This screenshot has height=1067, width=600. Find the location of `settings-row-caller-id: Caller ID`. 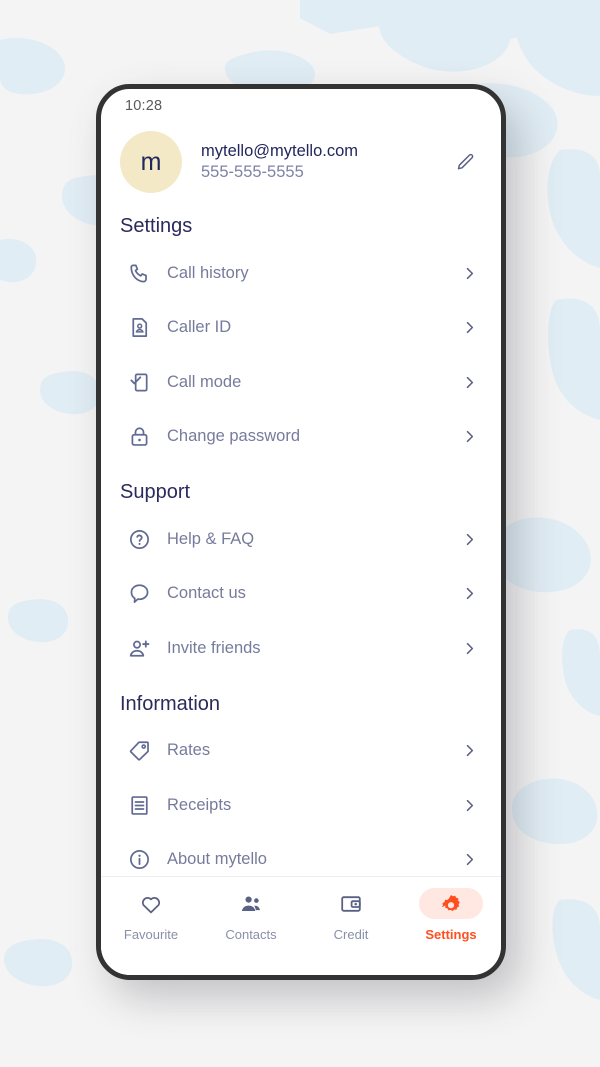

settings-row-caller-id: Caller ID is located at coordinates (300, 328).